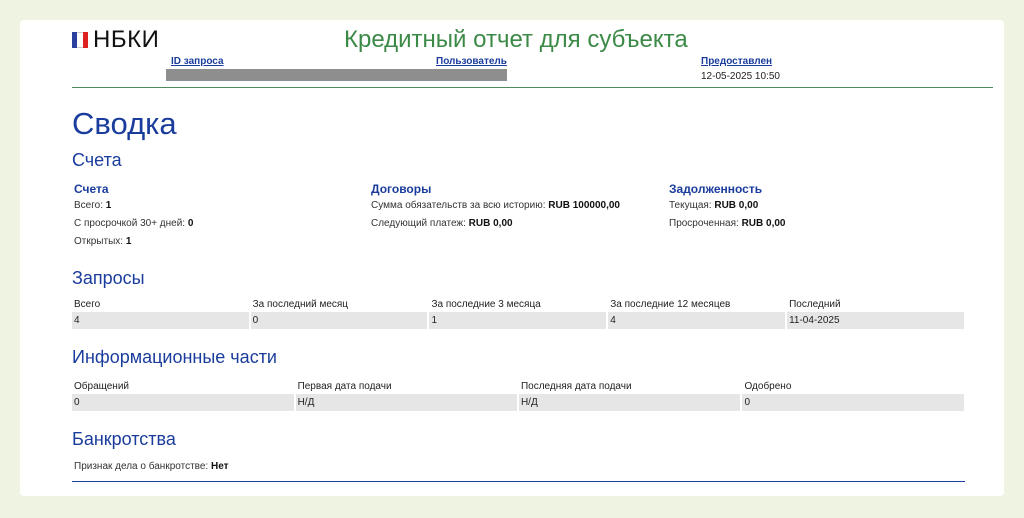  I want to click on provided-value: 12-05-2025 10:50, so click(740, 76).